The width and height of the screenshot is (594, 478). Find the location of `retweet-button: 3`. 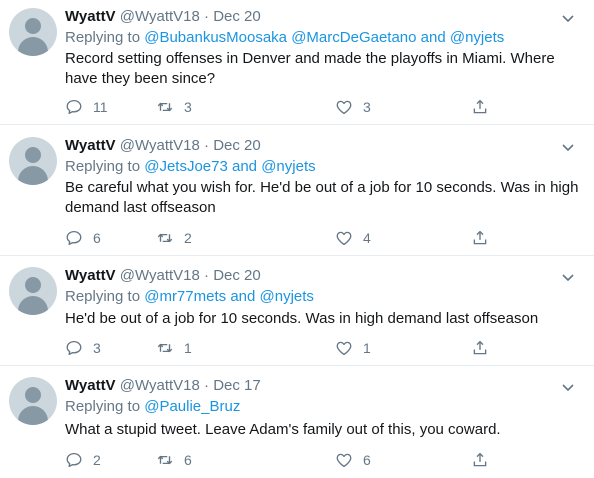

retweet-button: 3 is located at coordinates (174, 107).